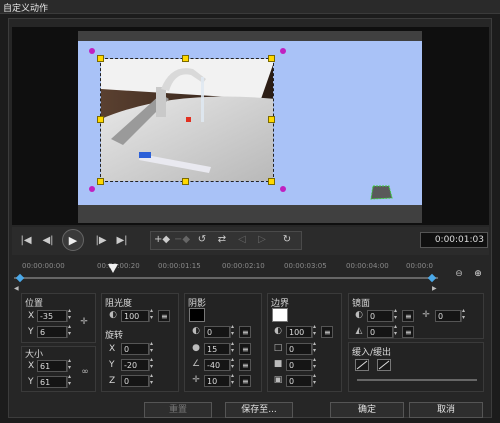 The width and height of the screenshot is (500, 423). What do you see at coordinates (299, 349) in the screenshot?
I see `border-width-field: 0` at bounding box center [299, 349].